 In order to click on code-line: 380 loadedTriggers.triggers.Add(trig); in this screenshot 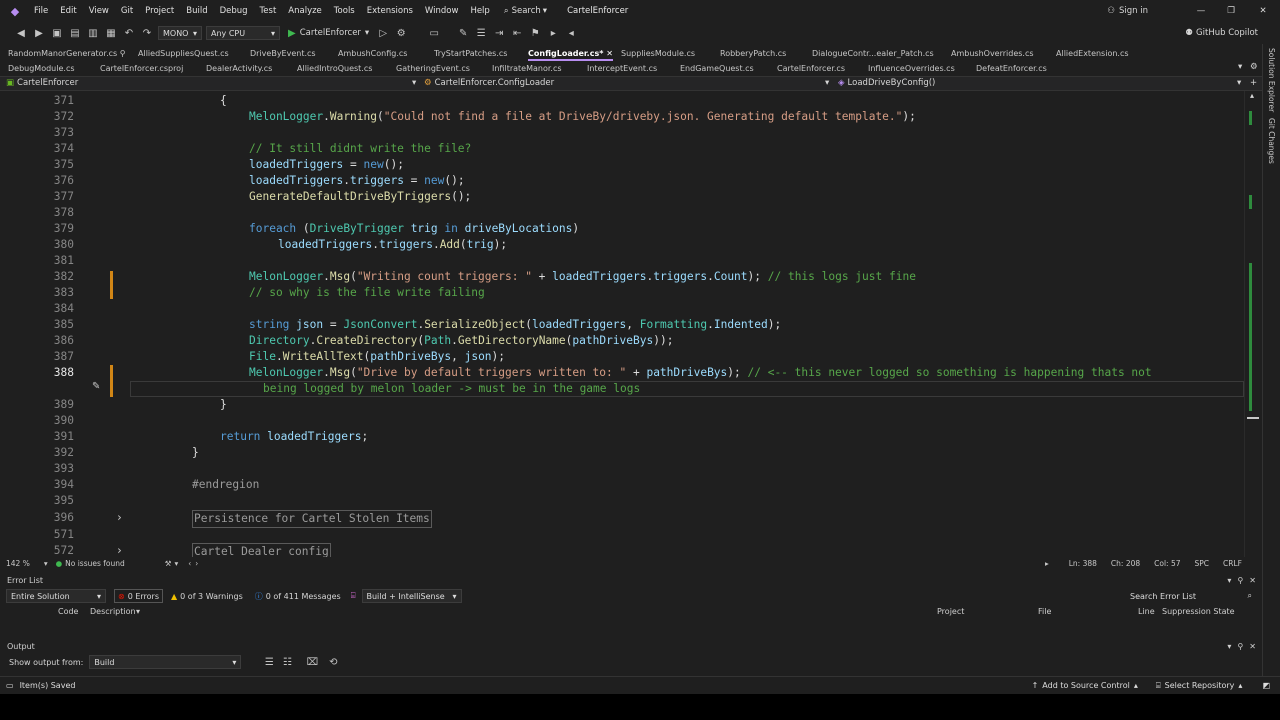, I will do `click(622, 245)`.